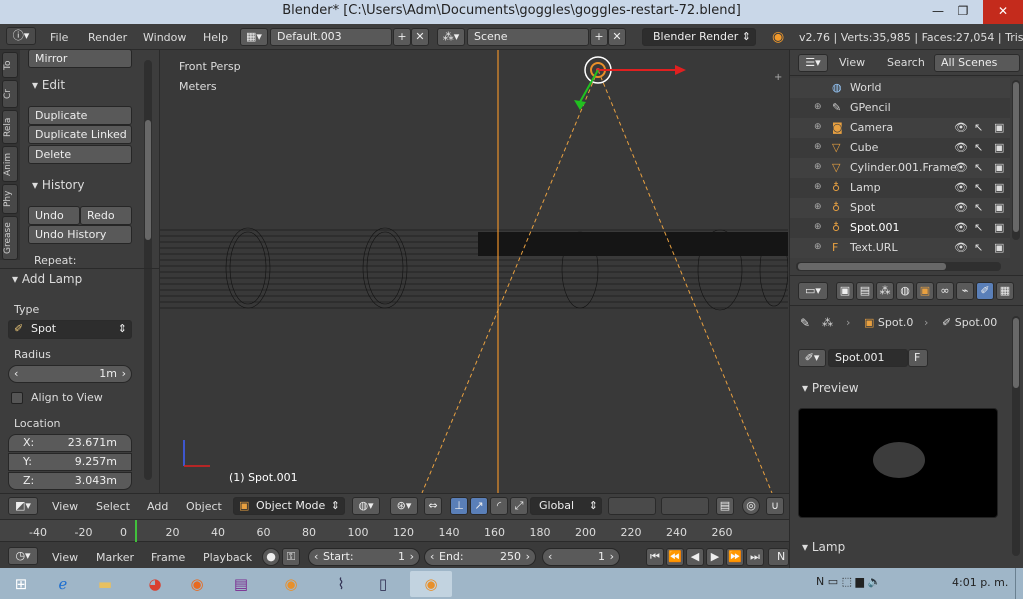 This screenshot has width=1023, height=599. Describe the element at coordinates (10, 238) in the screenshot. I see `tab-grease-pencil: Grease` at that location.